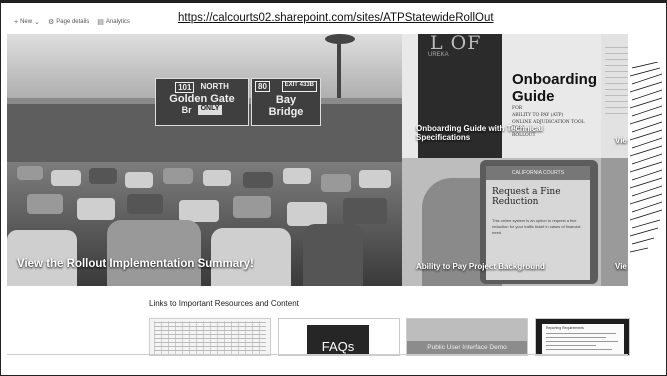 The width and height of the screenshot is (667, 376). I want to click on gear-icon: ⚙, so click(51, 22).